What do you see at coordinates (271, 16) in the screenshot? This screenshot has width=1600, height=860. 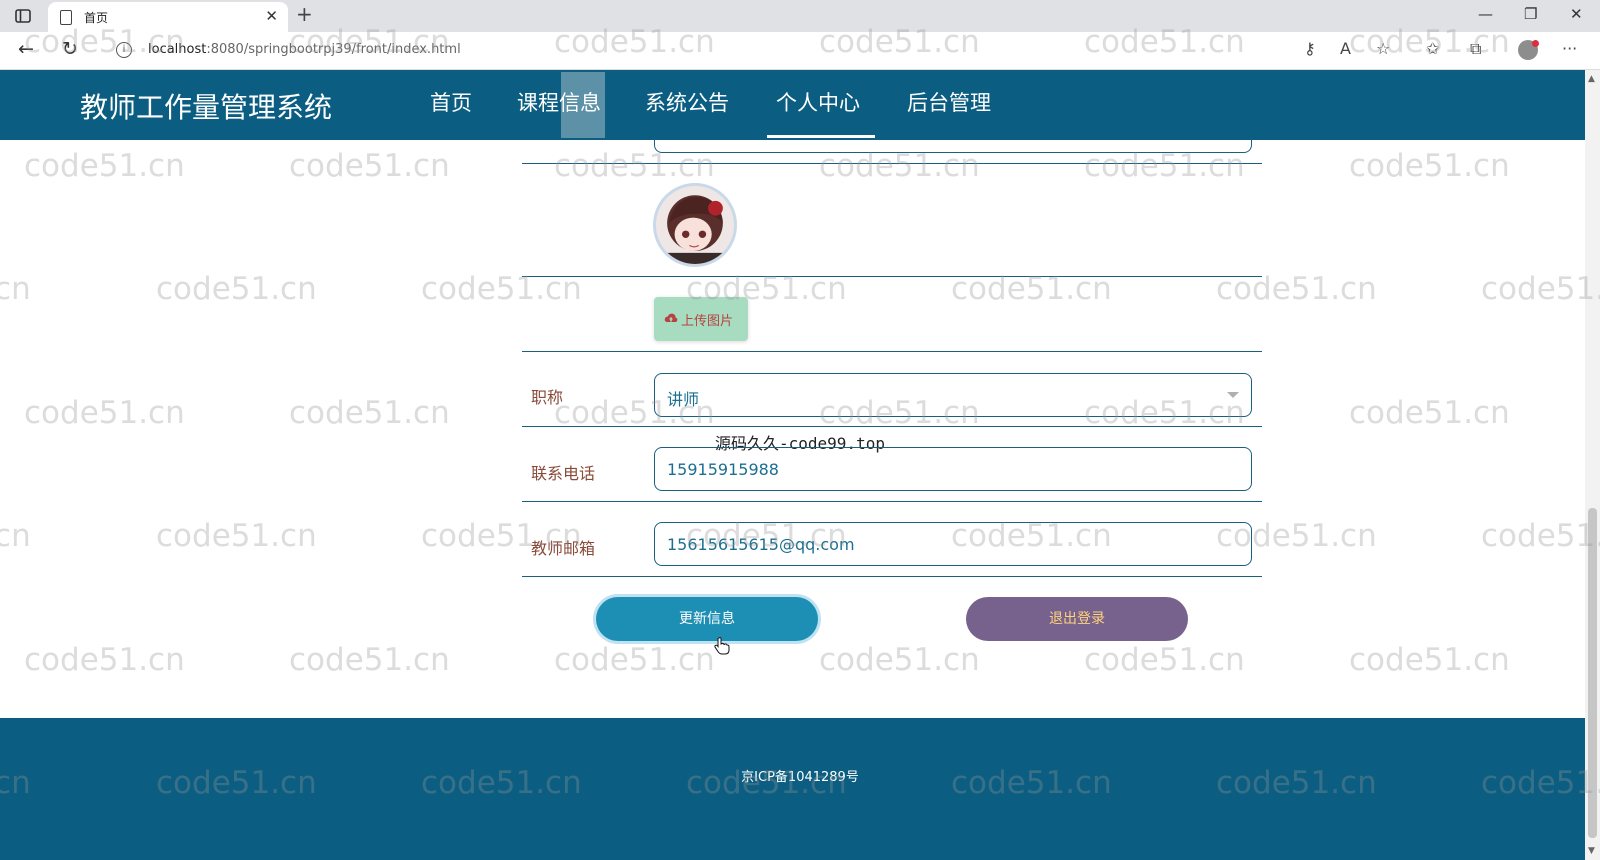 I see `close-tab-icon: ✕` at bounding box center [271, 16].